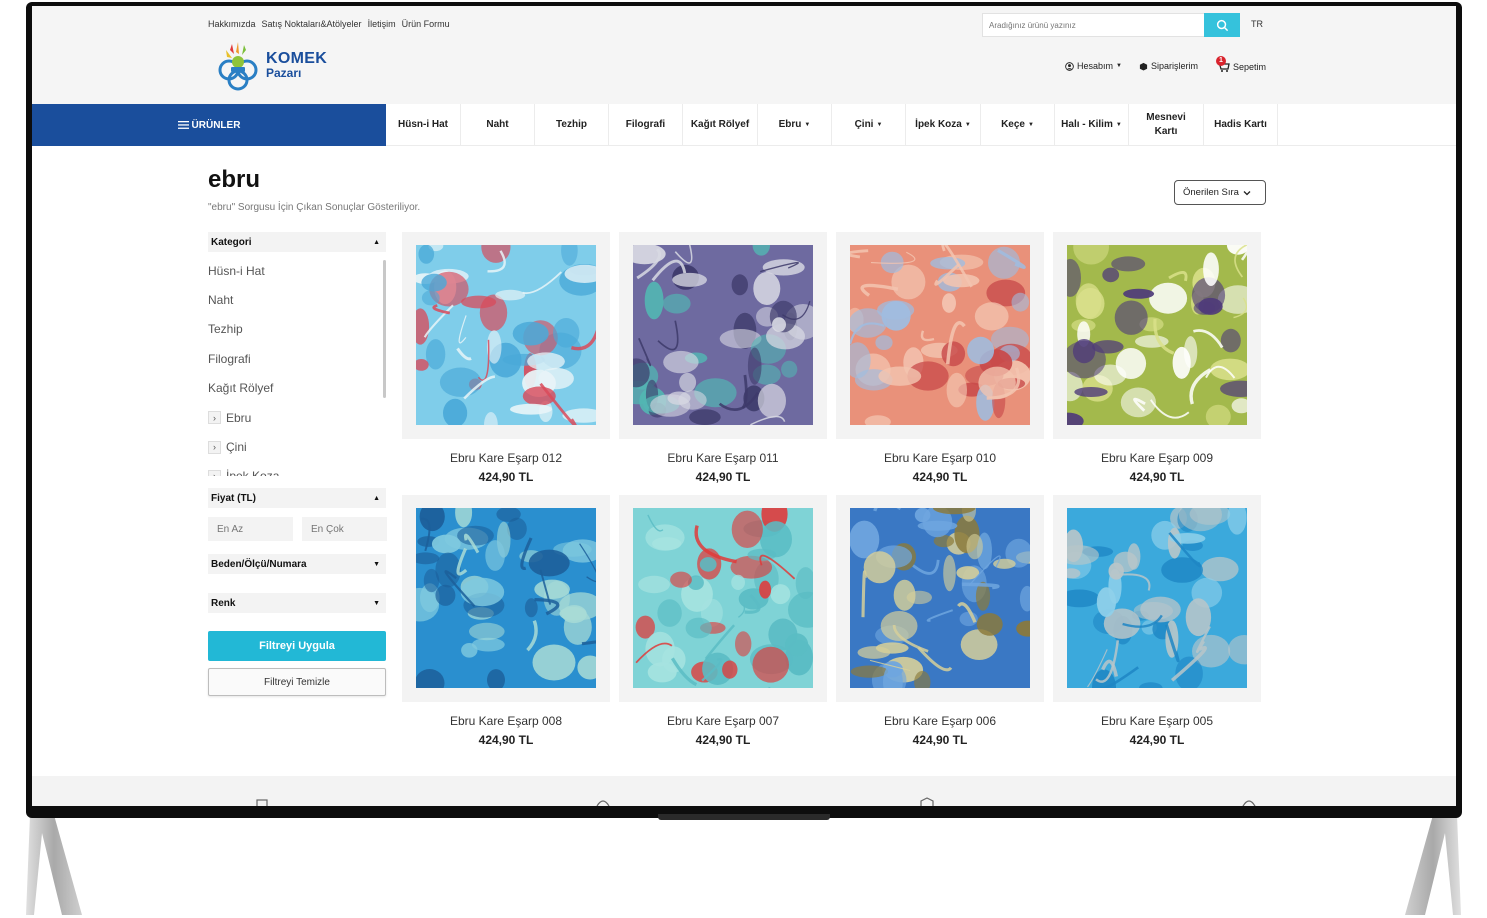 The width and height of the screenshot is (1487, 918). Describe the element at coordinates (297, 270) in the screenshot. I see `category-item: Hüsn-i Hat` at that location.